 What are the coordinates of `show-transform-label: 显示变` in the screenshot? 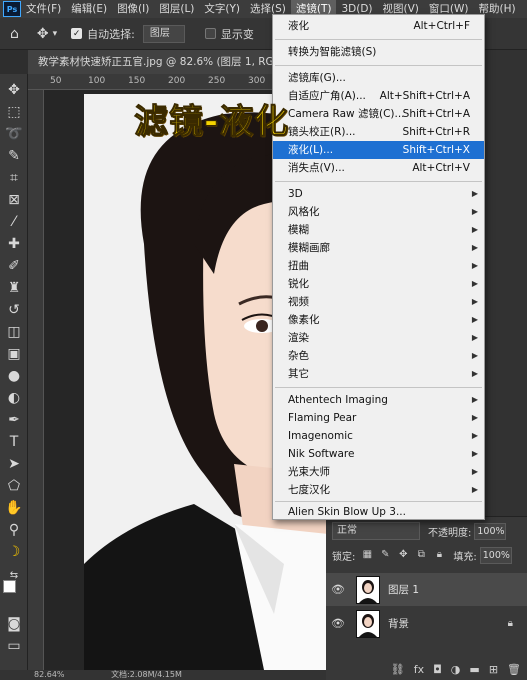 It's located at (237, 34).